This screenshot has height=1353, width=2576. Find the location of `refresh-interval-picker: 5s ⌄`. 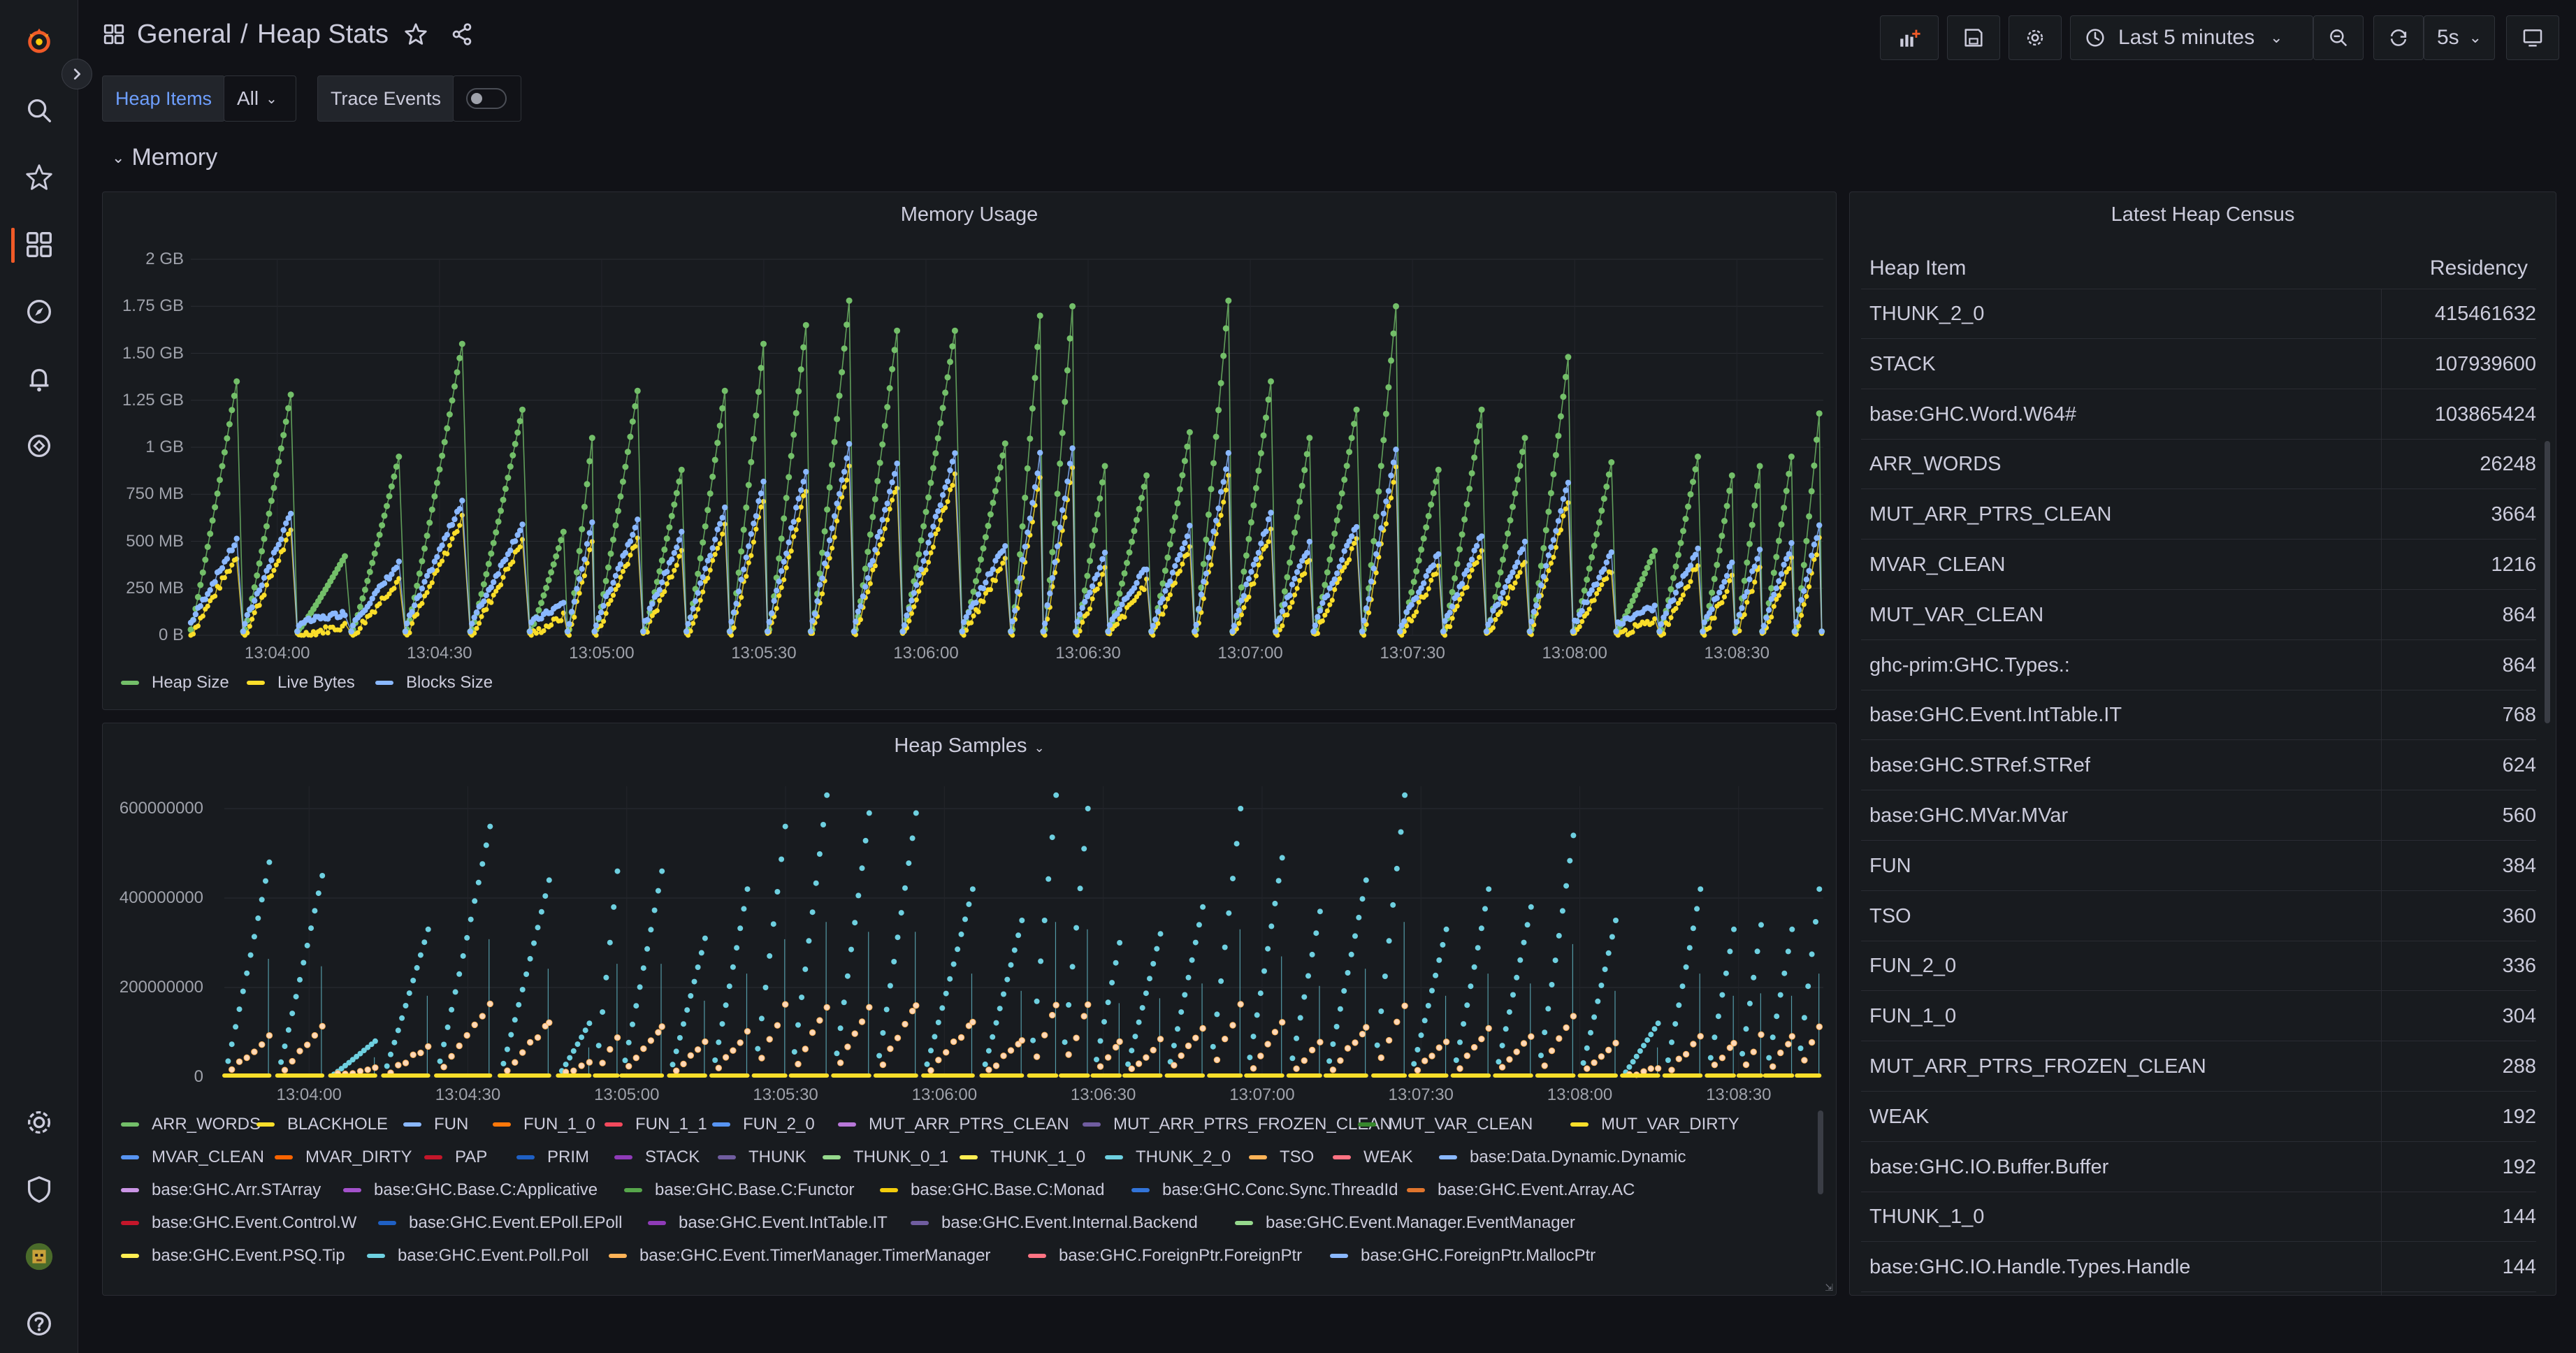

refresh-interval-picker: 5s ⌄ is located at coordinates (2459, 37).